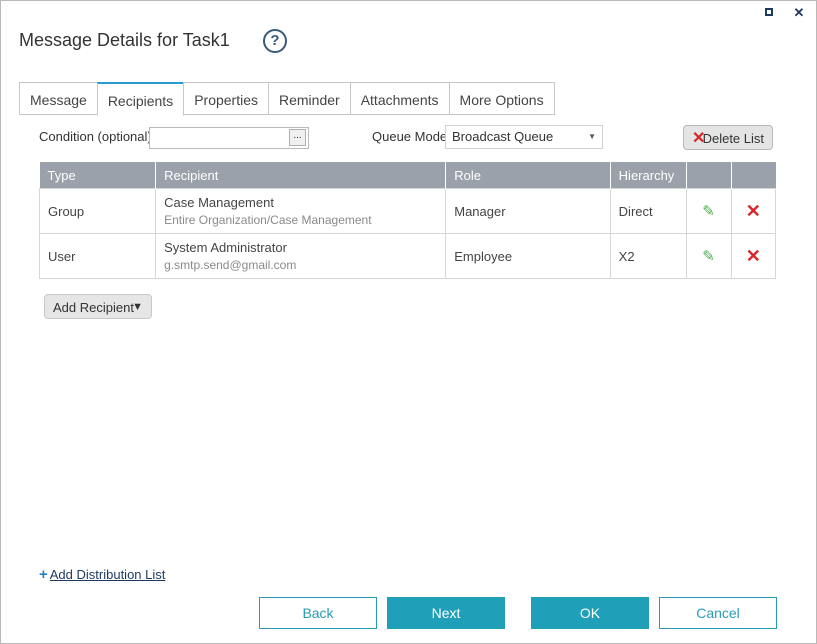  Describe the element at coordinates (799, 12) in the screenshot. I see `close-button: ✕` at that location.